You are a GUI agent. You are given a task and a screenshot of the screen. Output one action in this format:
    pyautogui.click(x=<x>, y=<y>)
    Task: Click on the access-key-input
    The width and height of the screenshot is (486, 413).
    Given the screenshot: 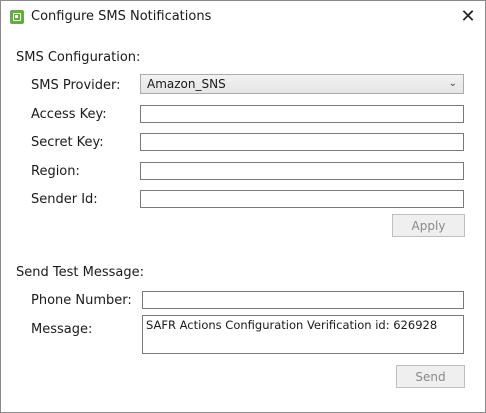 What is the action you would take?
    pyautogui.click(x=302, y=114)
    